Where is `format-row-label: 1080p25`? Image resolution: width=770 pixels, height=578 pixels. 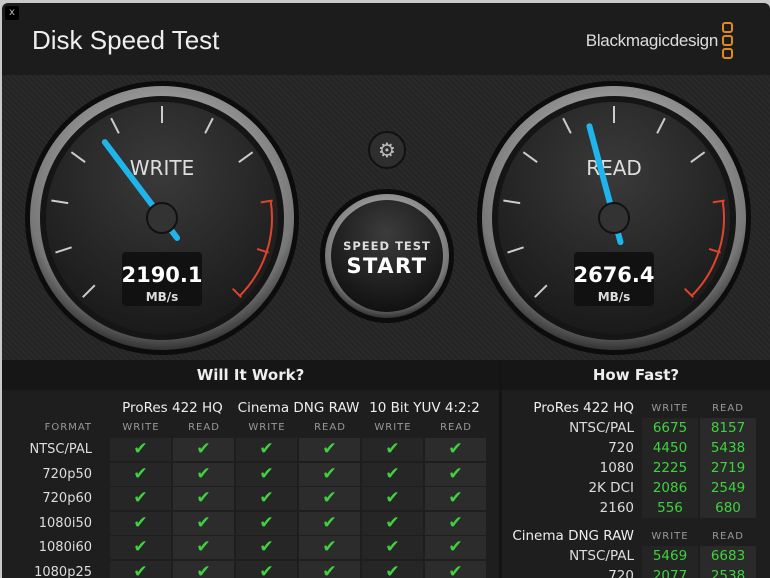
format-row-label: 1080p25 is located at coordinates (63, 571).